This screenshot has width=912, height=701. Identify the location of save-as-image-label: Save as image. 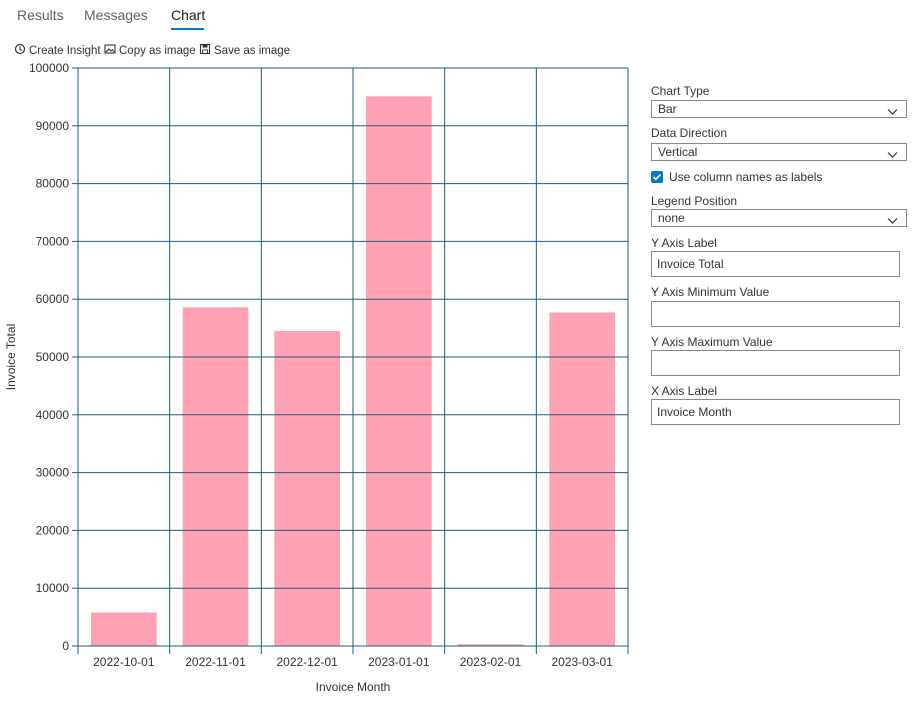
(252, 50).